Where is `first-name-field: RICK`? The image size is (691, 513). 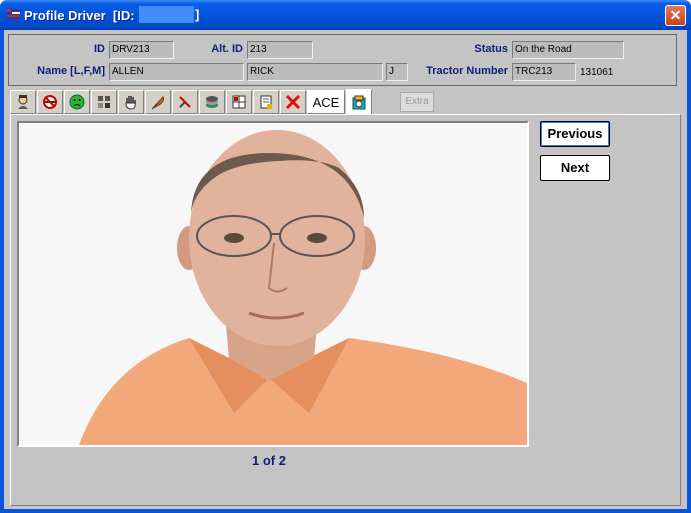 first-name-field: RICK is located at coordinates (315, 72).